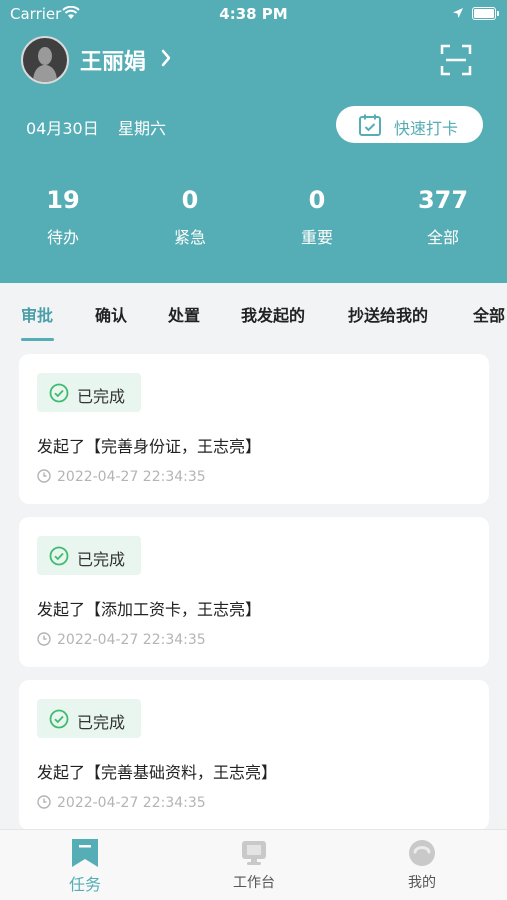 This screenshot has height=900, width=507. I want to click on quick-checkin-label: 快速打卡, so click(426, 128).